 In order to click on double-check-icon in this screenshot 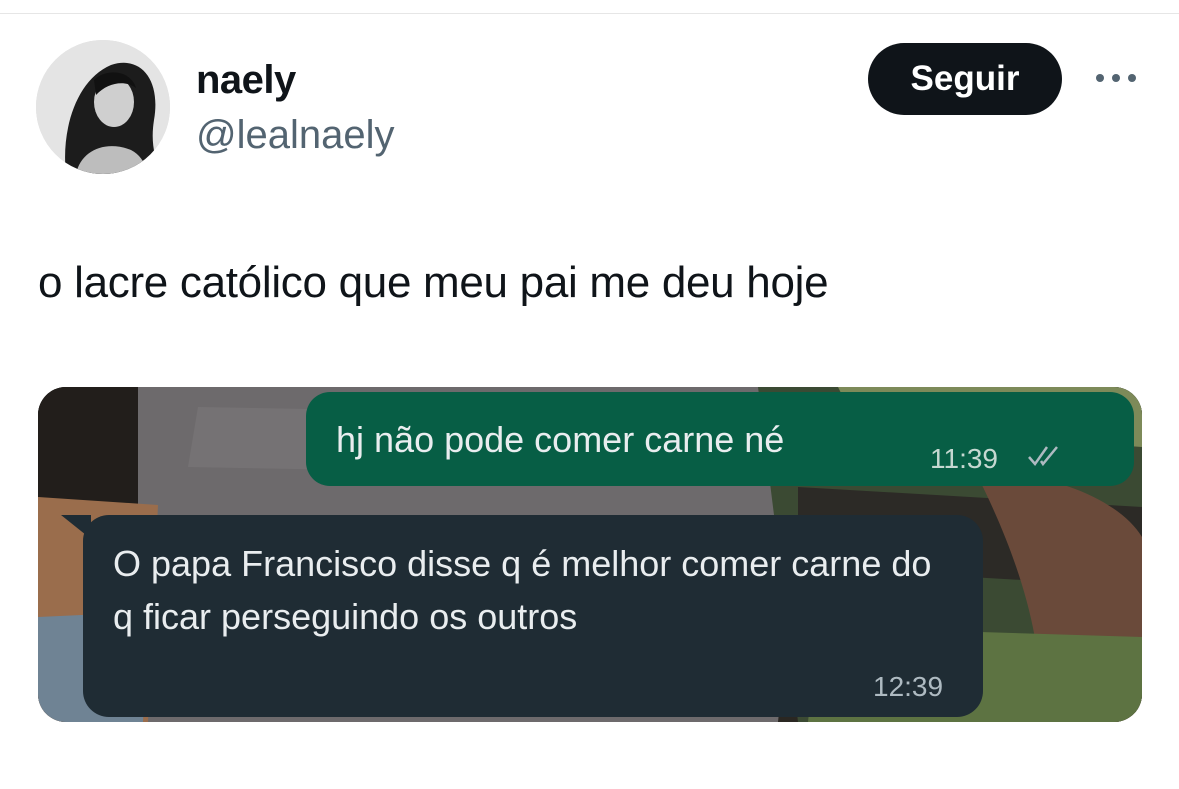, I will do `click(1045, 458)`.